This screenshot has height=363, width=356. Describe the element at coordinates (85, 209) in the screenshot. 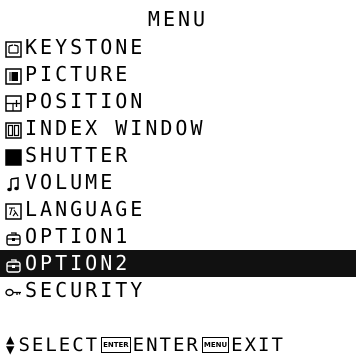

I see `menu-item-label: LANGUAGE` at that location.